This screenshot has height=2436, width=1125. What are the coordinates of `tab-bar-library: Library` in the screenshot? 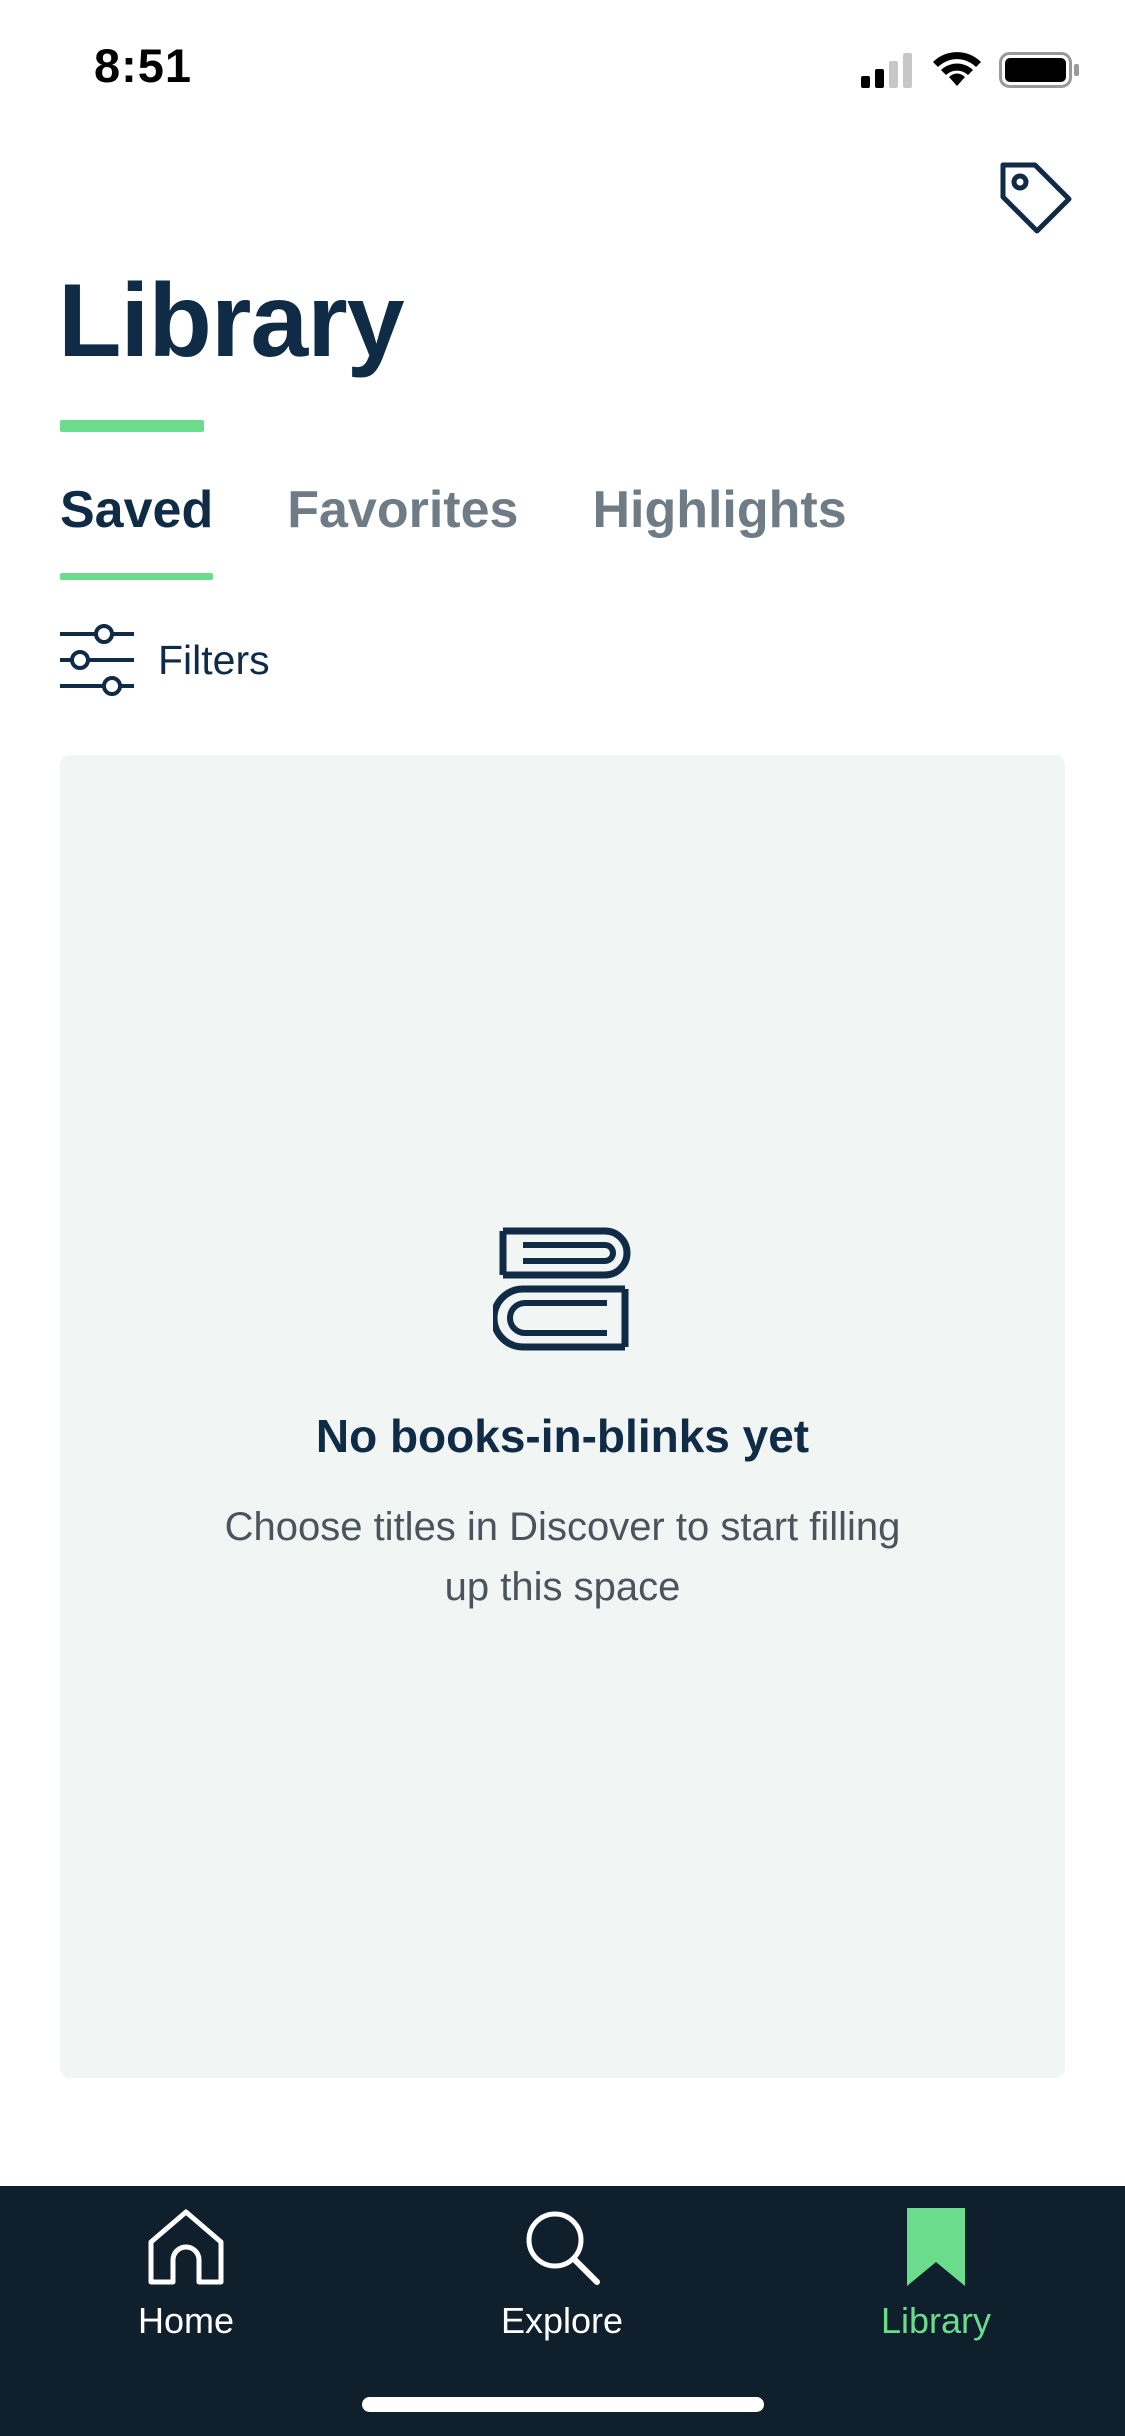 It's located at (936, 2272).